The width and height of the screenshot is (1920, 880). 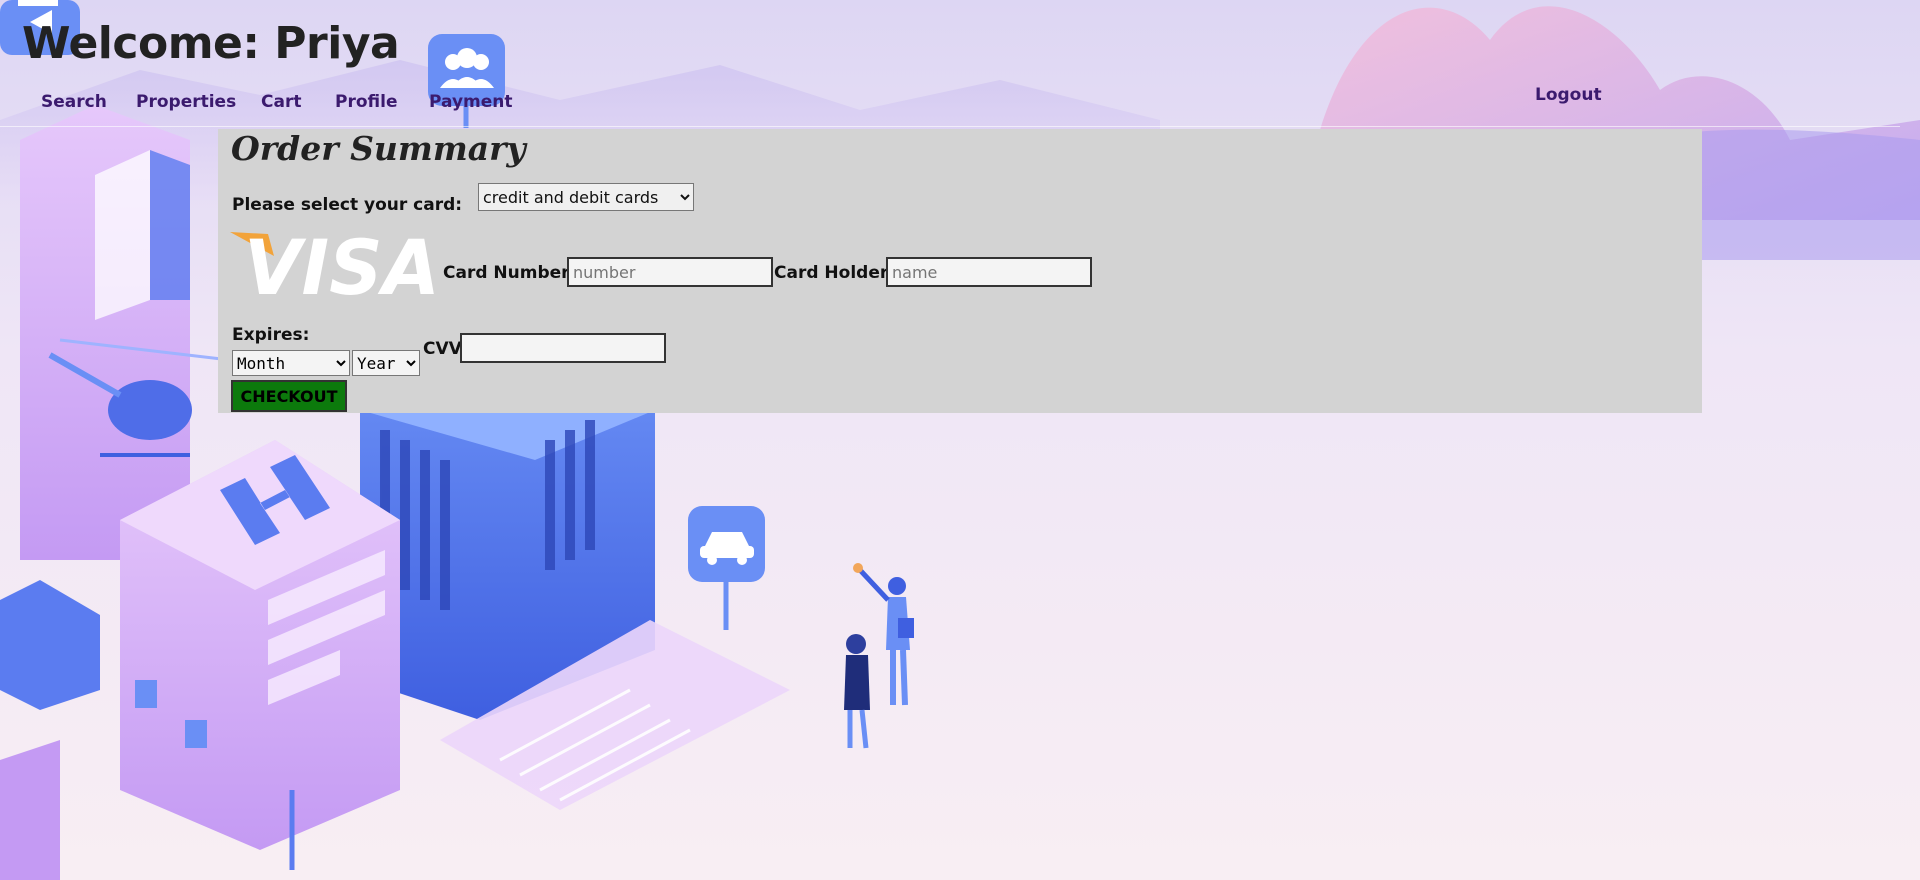 What do you see at coordinates (386, 363) in the screenshot?
I see `expiry-year-select: Year` at bounding box center [386, 363].